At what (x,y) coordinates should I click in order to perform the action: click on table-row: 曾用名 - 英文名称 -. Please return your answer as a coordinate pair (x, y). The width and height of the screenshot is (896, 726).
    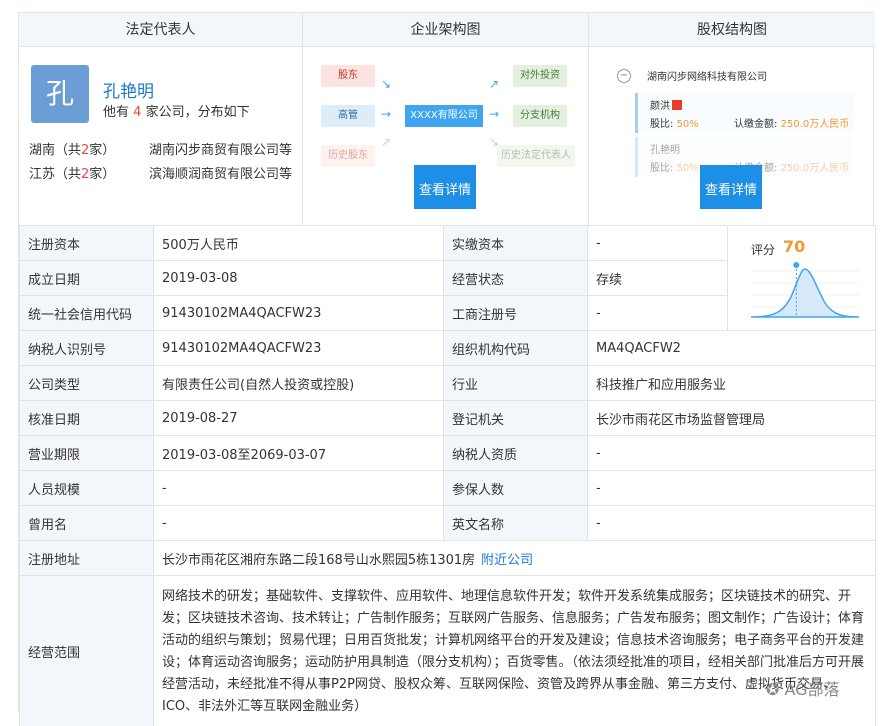
    Looking at the image, I should click on (447, 523).